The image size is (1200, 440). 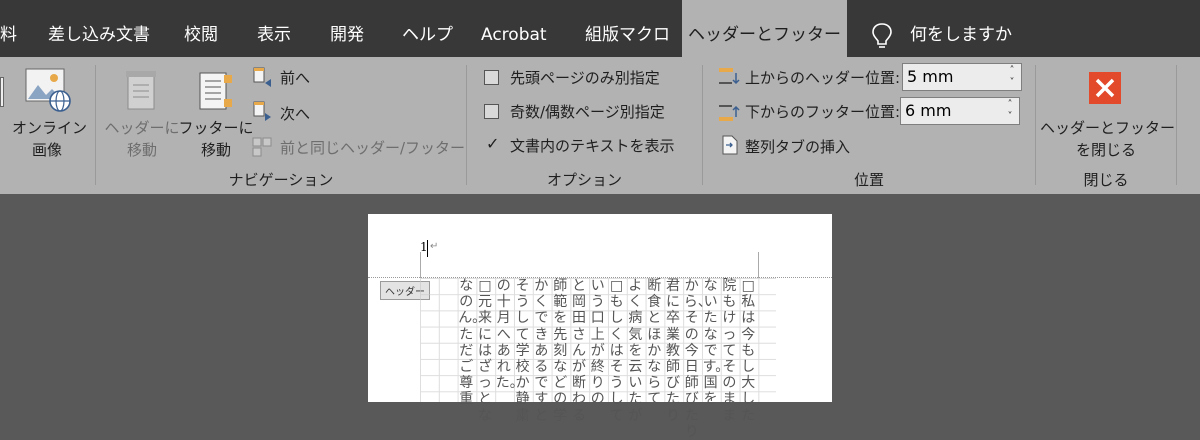 I want to click on tab-help: ヘルプ, so click(x=427, y=28).